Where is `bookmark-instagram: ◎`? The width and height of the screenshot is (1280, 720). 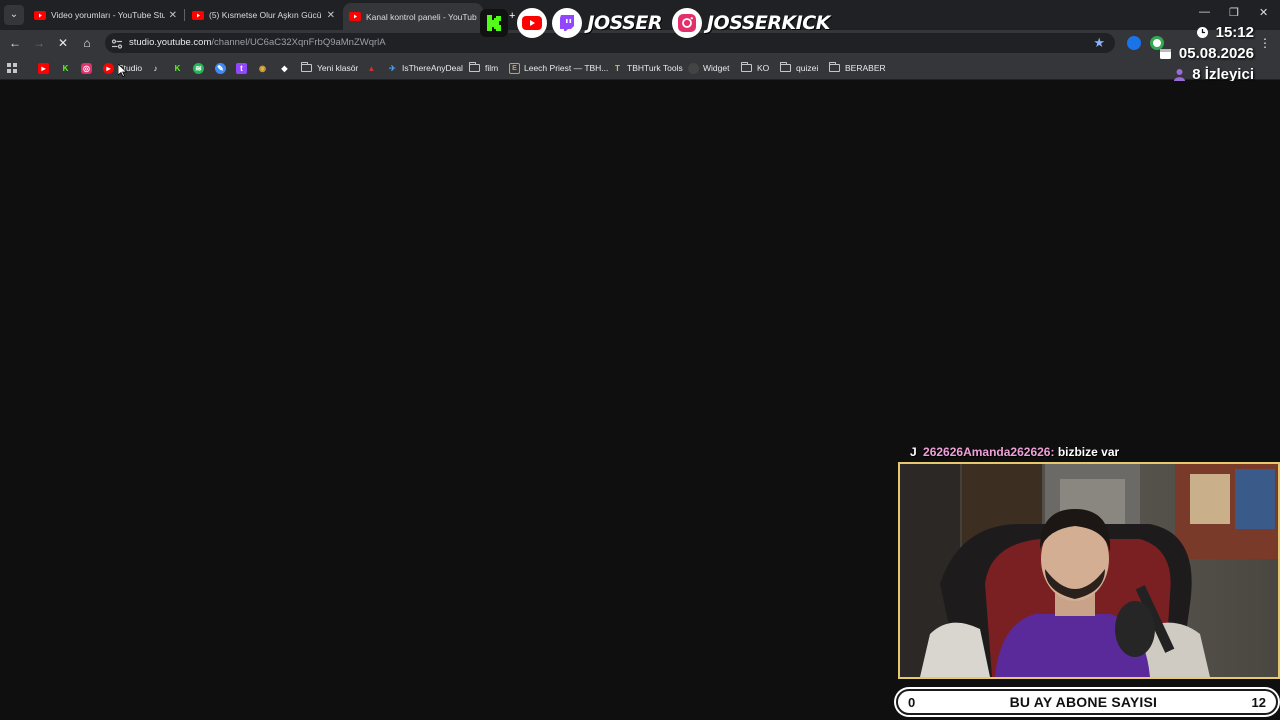 bookmark-instagram: ◎ is located at coordinates (88, 68).